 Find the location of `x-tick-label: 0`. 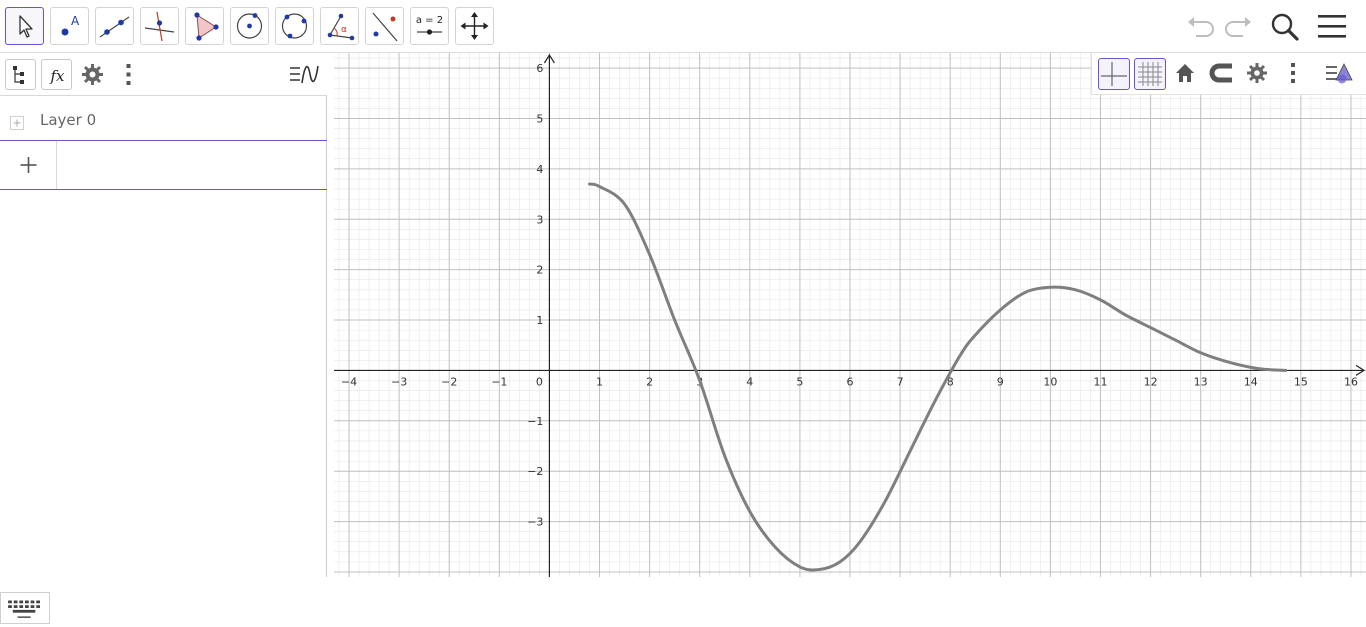

x-tick-label: 0 is located at coordinates (539, 381).